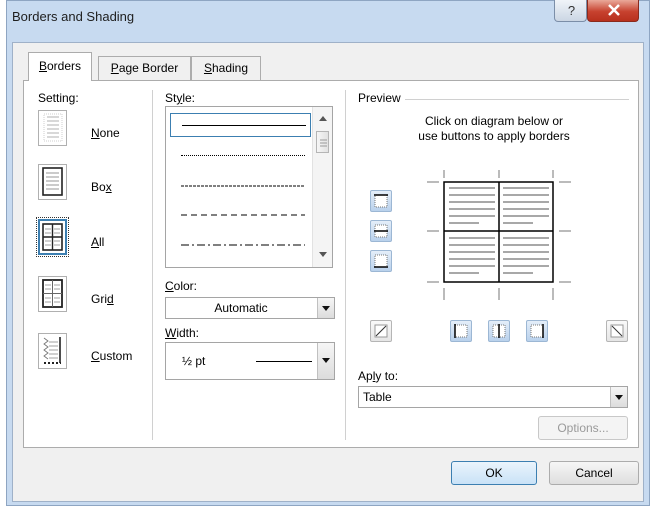  Describe the element at coordinates (240, 186) in the screenshot. I see `style-option-dashed-small` at that location.